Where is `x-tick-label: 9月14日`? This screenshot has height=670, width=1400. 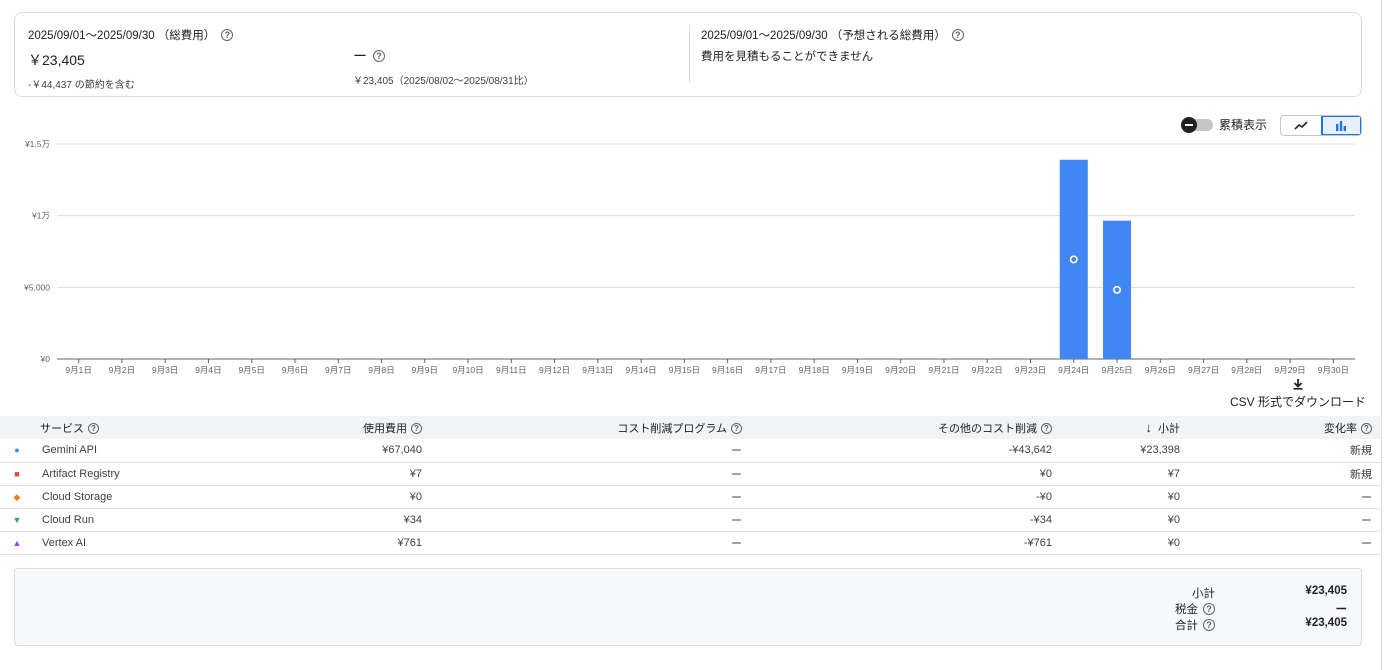
x-tick-label: 9月14日 is located at coordinates (641, 370).